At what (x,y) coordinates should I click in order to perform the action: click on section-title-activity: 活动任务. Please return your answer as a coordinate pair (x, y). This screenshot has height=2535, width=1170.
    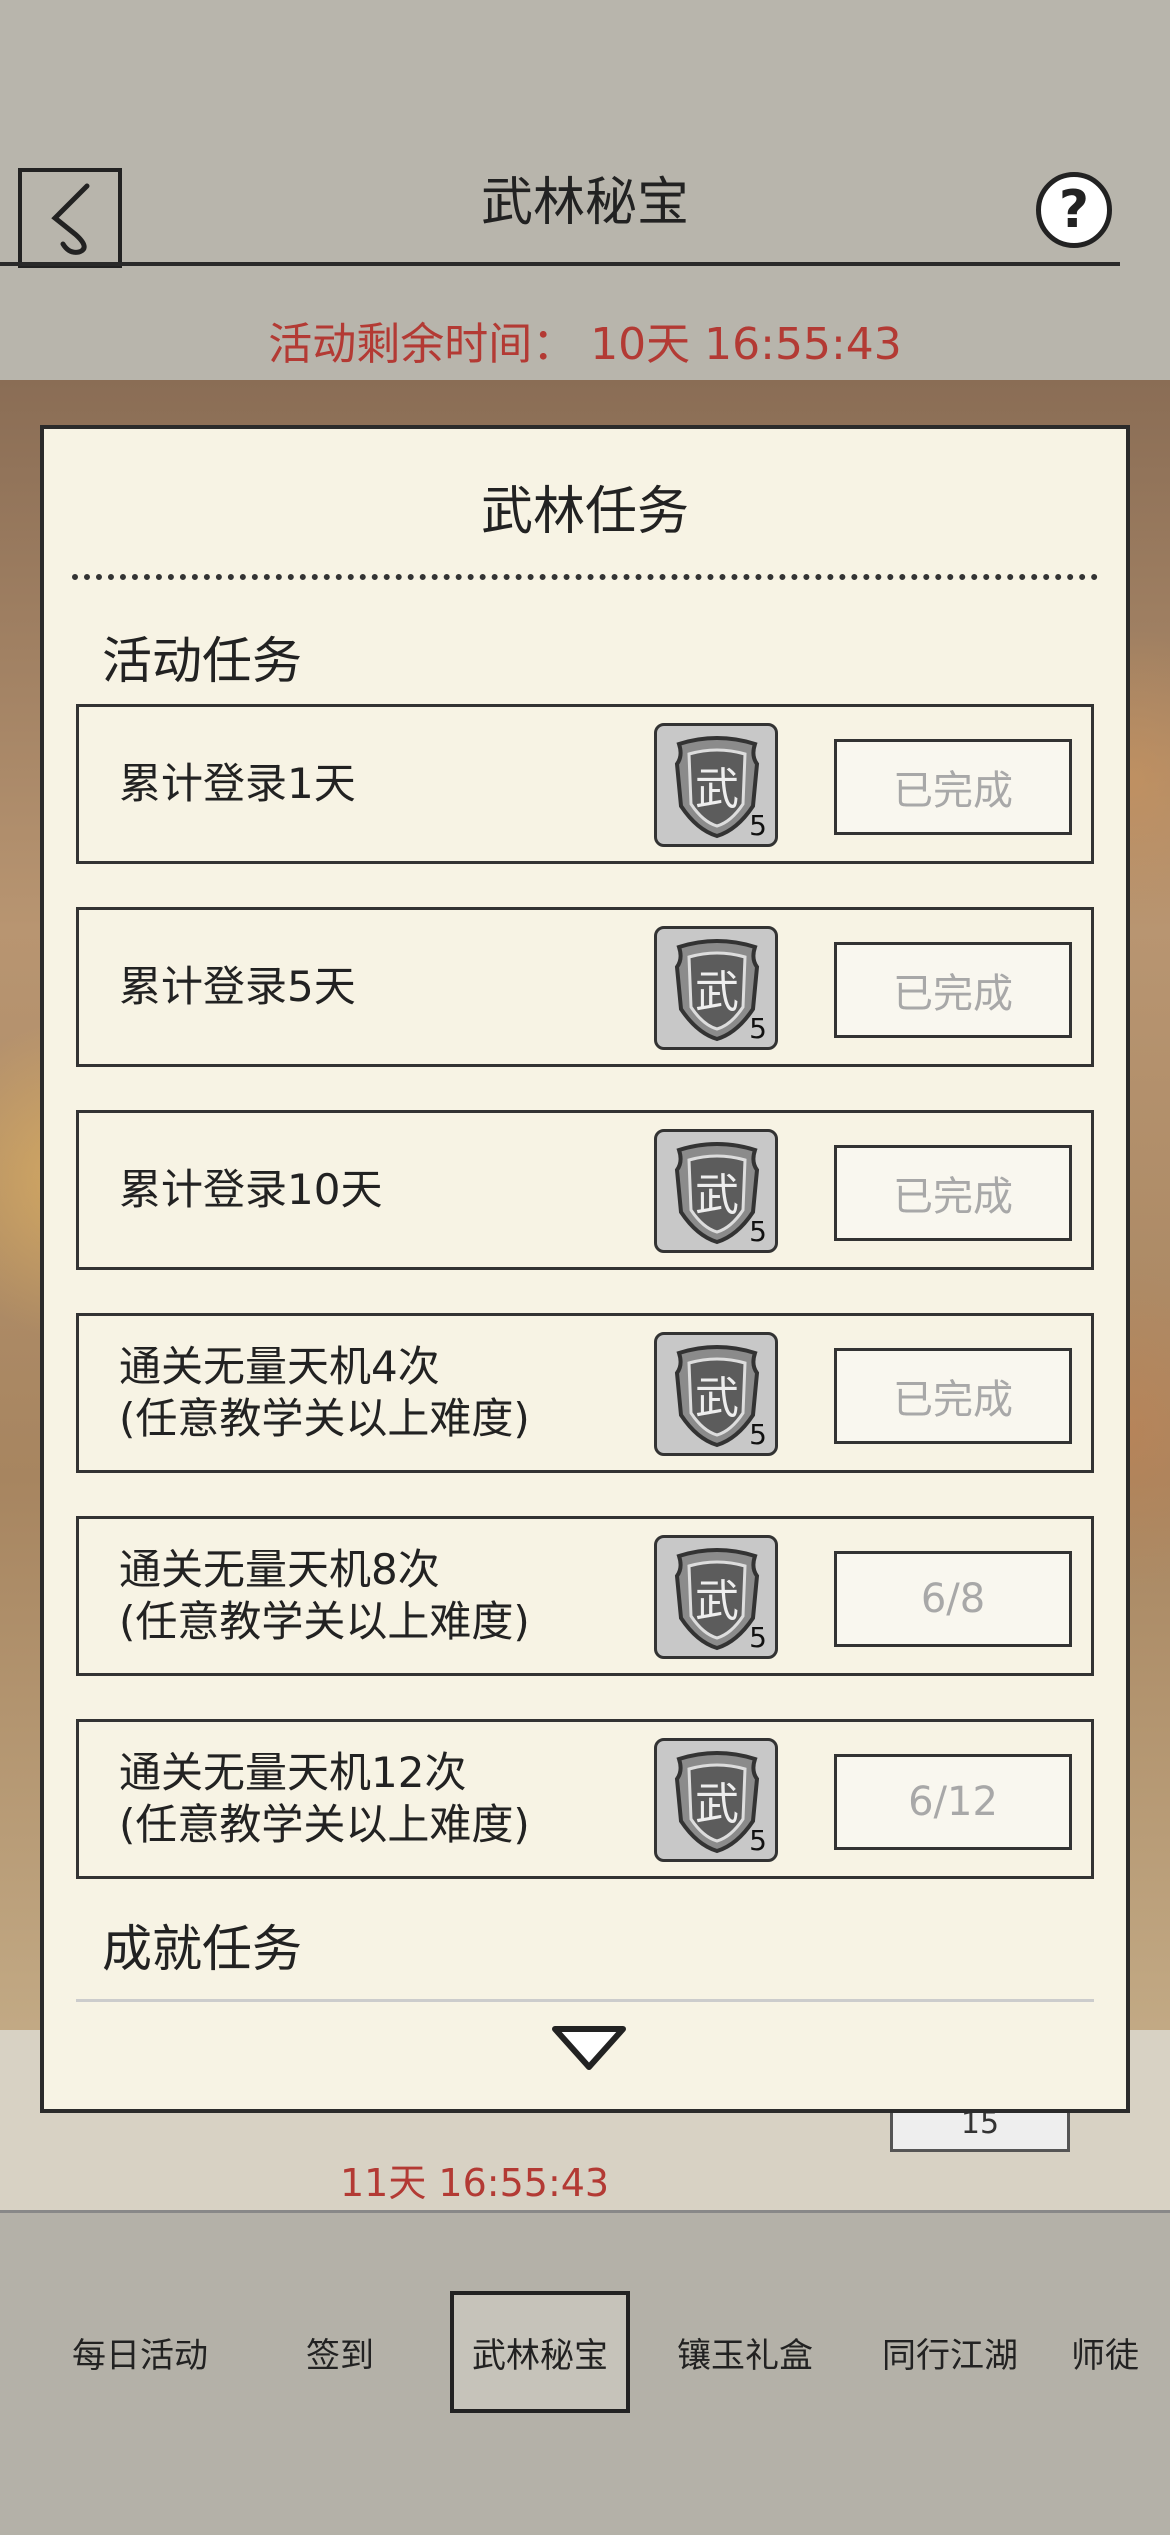
    Looking at the image, I should click on (202, 661).